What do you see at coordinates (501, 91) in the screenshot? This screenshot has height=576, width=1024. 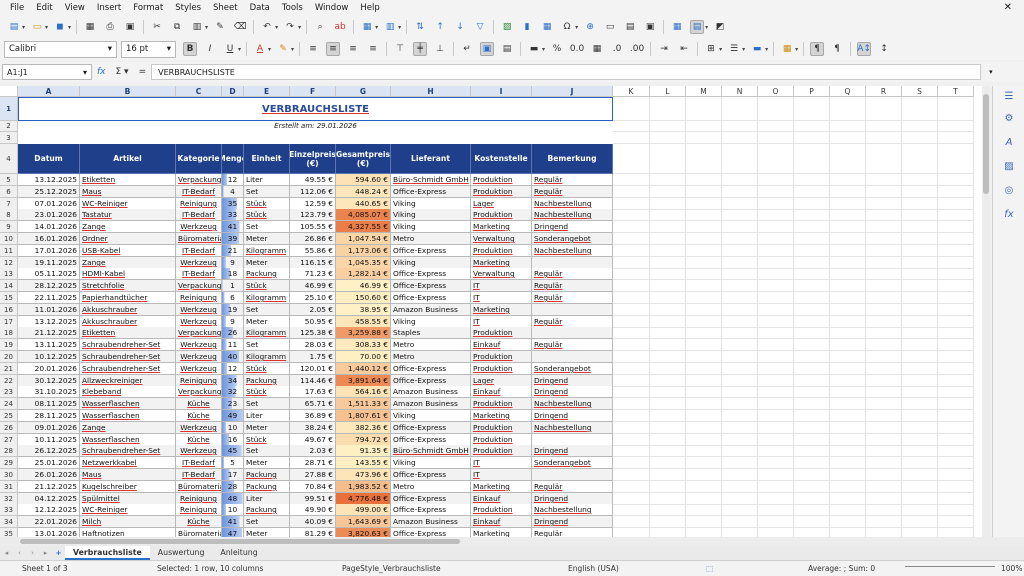 I see `column-header-i: I` at bounding box center [501, 91].